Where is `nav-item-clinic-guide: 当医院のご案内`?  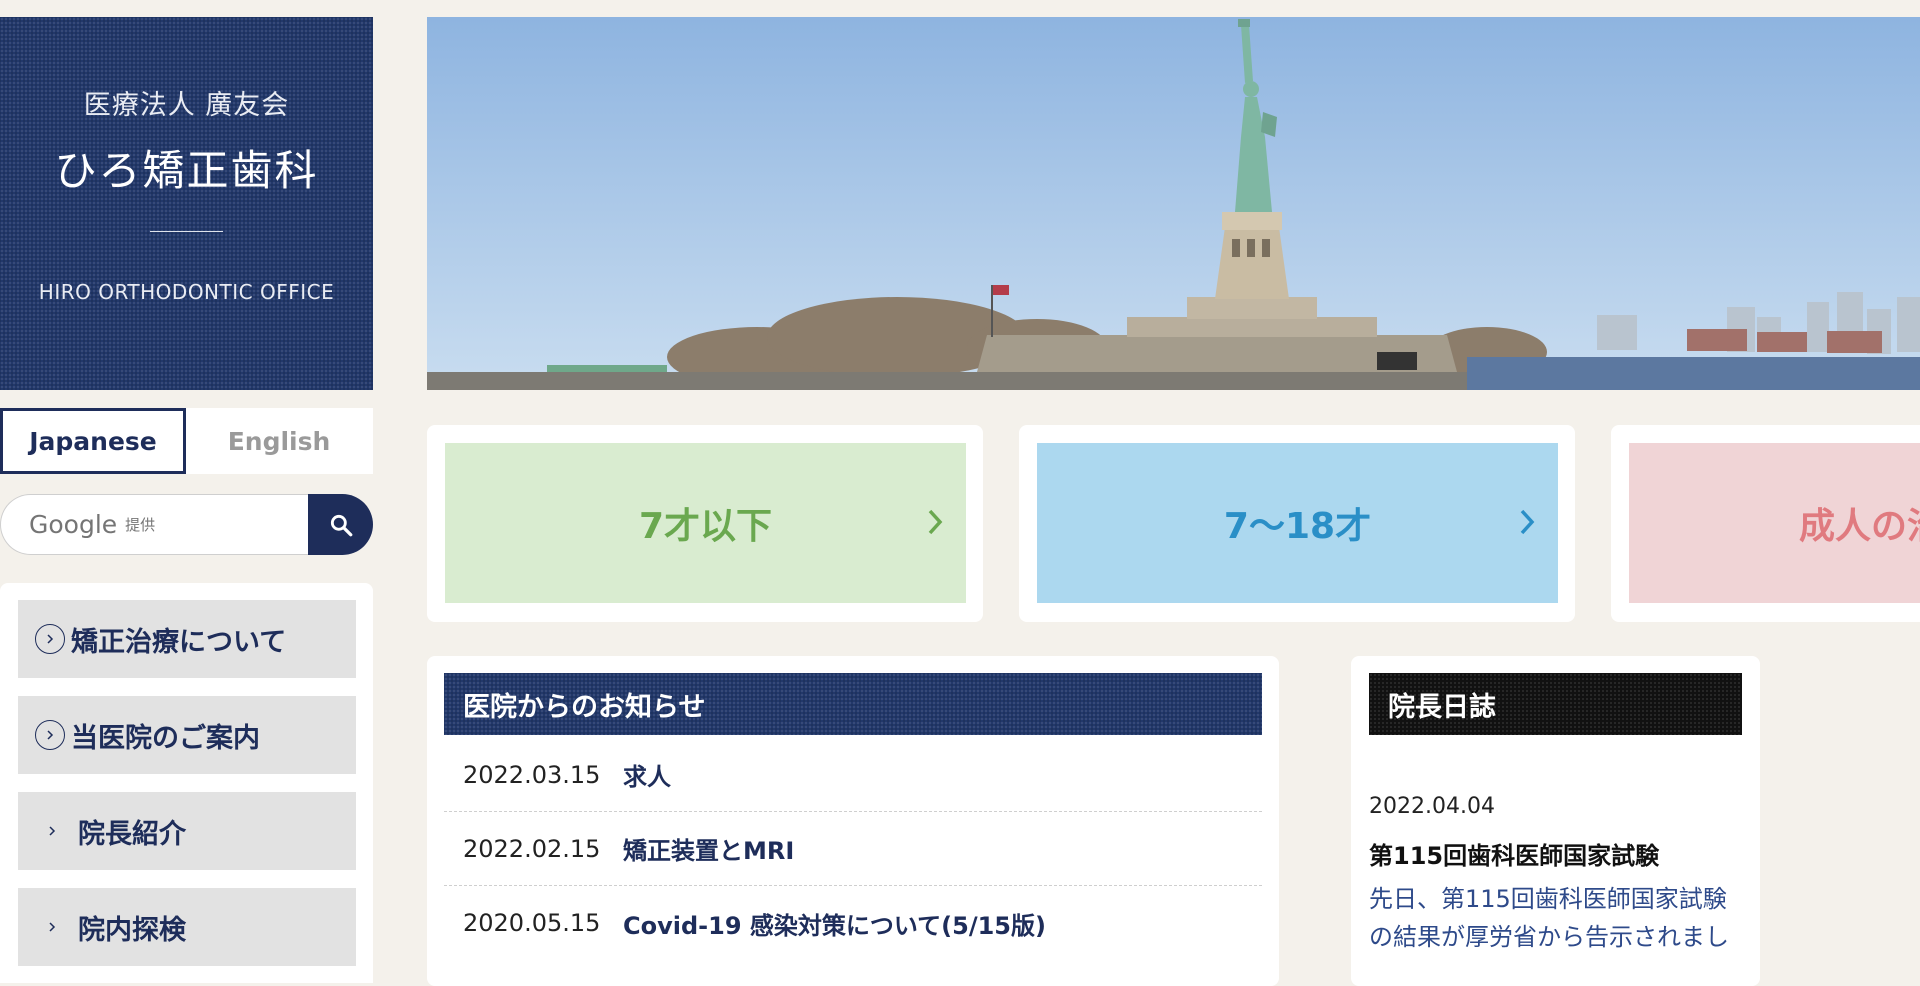
nav-item-clinic-guide: 当医院のご案内 is located at coordinates (187, 735).